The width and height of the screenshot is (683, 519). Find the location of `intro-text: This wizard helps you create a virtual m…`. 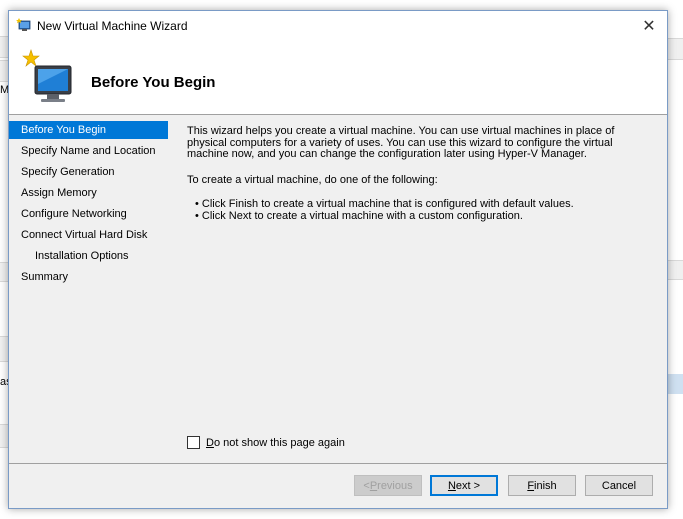

intro-text: This wizard helps you create a virtual m… is located at coordinates (401, 142).